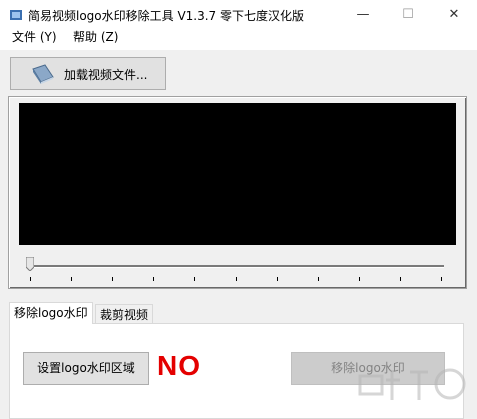 The image size is (477, 419). What do you see at coordinates (166, 16) in the screenshot?
I see `window-title: 简易视频logo水印移除工具 V1.3.7 零下七度汉化版` at bounding box center [166, 16].